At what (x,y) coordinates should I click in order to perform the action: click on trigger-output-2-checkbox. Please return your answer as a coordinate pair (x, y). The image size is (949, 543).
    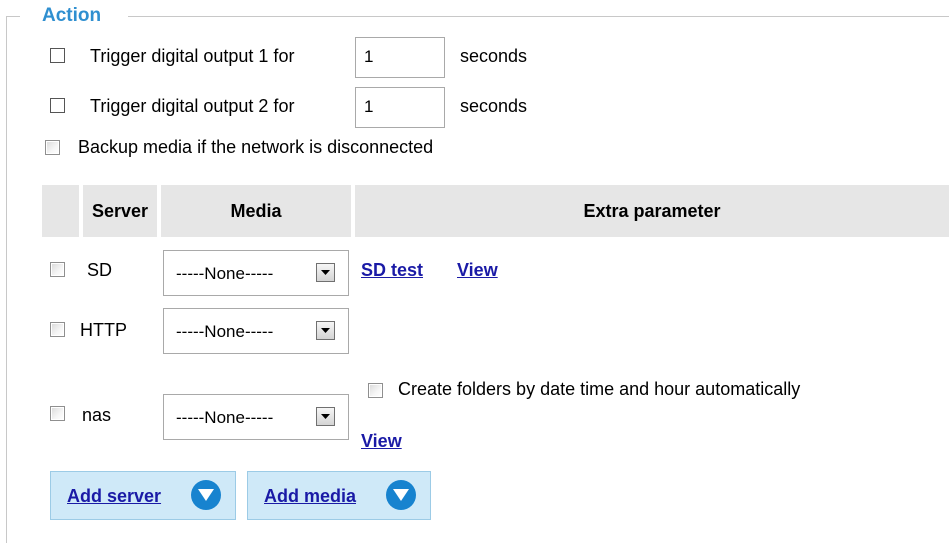
    Looking at the image, I should click on (57, 105).